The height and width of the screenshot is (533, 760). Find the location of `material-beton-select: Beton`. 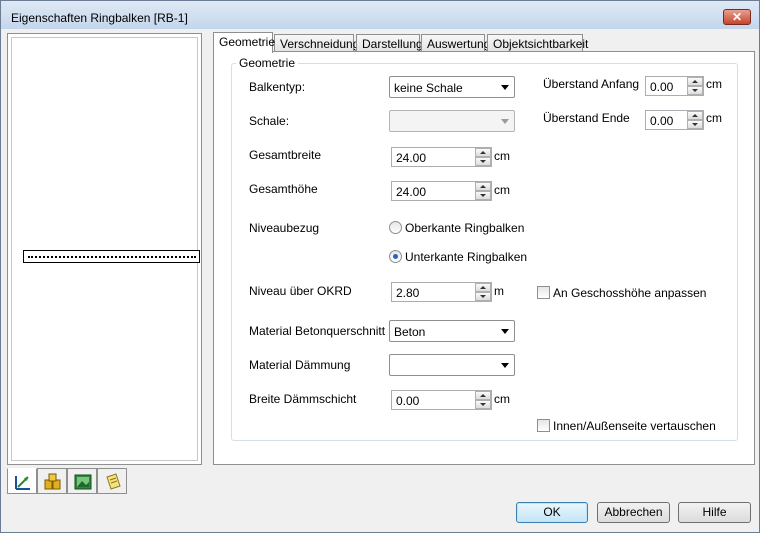

material-beton-select: Beton is located at coordinates (452, 331).